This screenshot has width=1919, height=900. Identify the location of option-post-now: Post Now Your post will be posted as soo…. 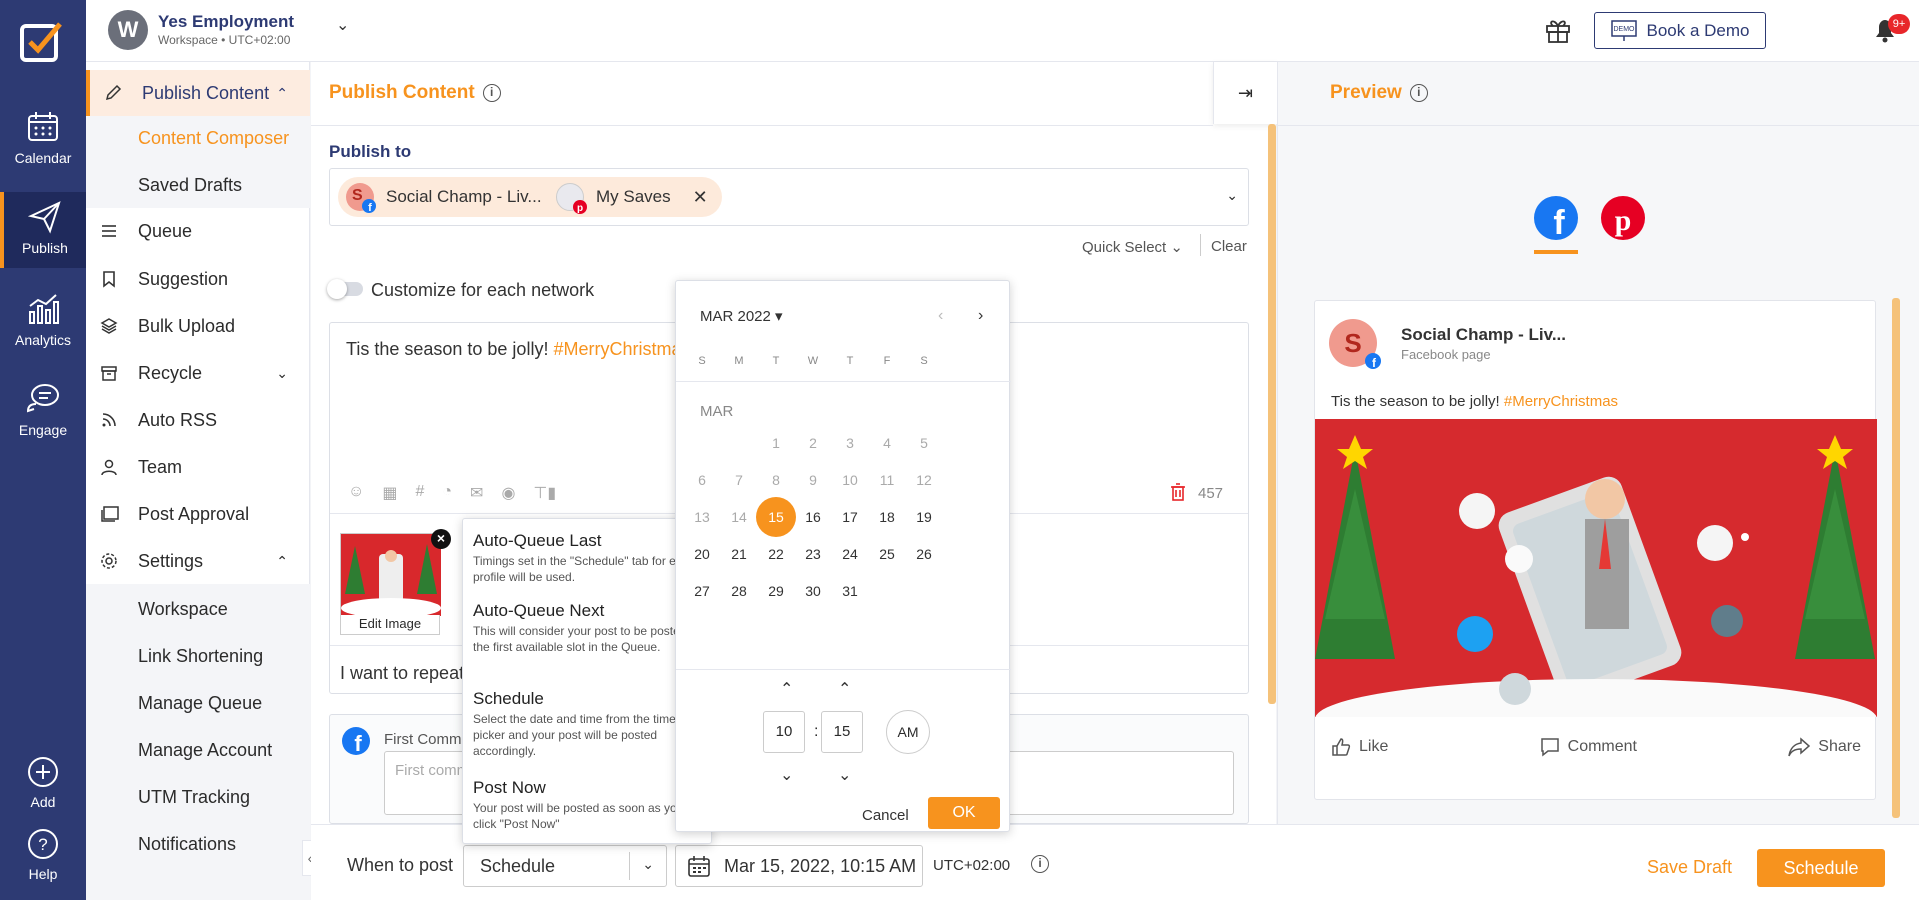
(589, 805).